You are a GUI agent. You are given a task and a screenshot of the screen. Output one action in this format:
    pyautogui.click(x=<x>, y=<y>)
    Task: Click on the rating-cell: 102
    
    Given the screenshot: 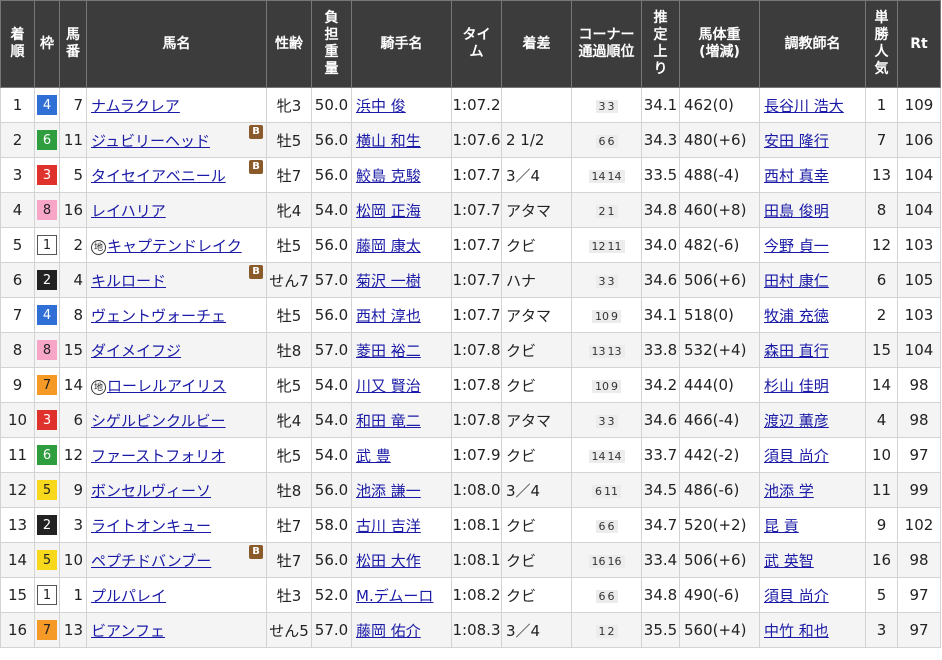 What is the action you would take?
    pyautogui.click(x=919, y=525)
    